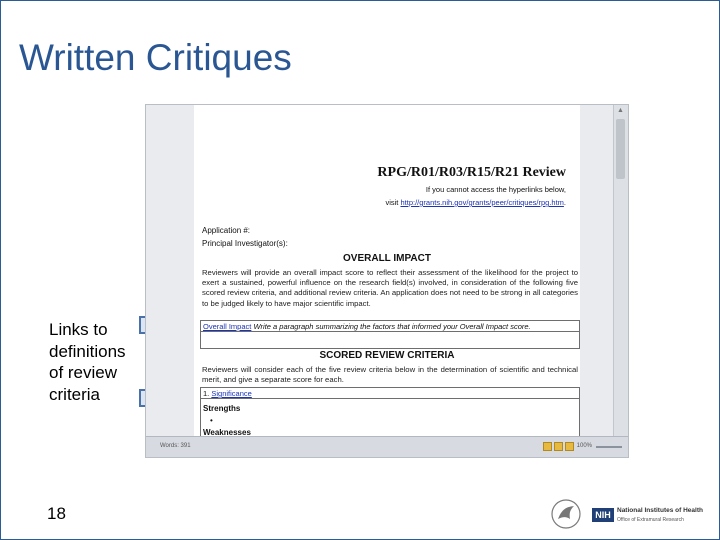  What do you see at coordinates (387, 258) in the screenshot?
I see `overall-impact-heading: OVERALL IMPACT` at bounding box center [387, 258].